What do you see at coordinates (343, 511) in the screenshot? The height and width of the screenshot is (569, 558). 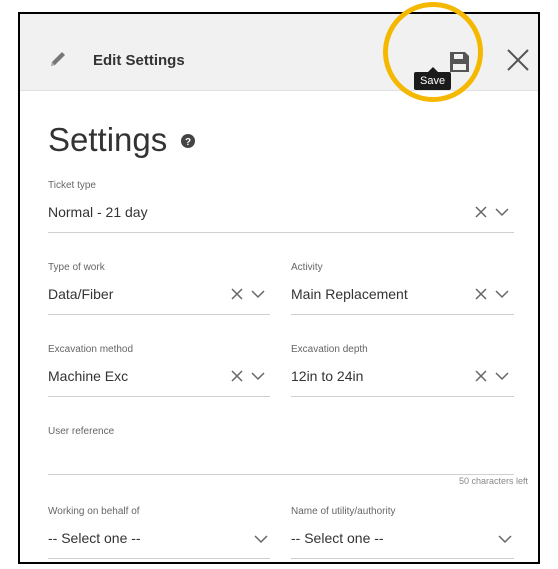 I see `utility-authority-label: Name of utility/authority` at bounding box center [343, 511].